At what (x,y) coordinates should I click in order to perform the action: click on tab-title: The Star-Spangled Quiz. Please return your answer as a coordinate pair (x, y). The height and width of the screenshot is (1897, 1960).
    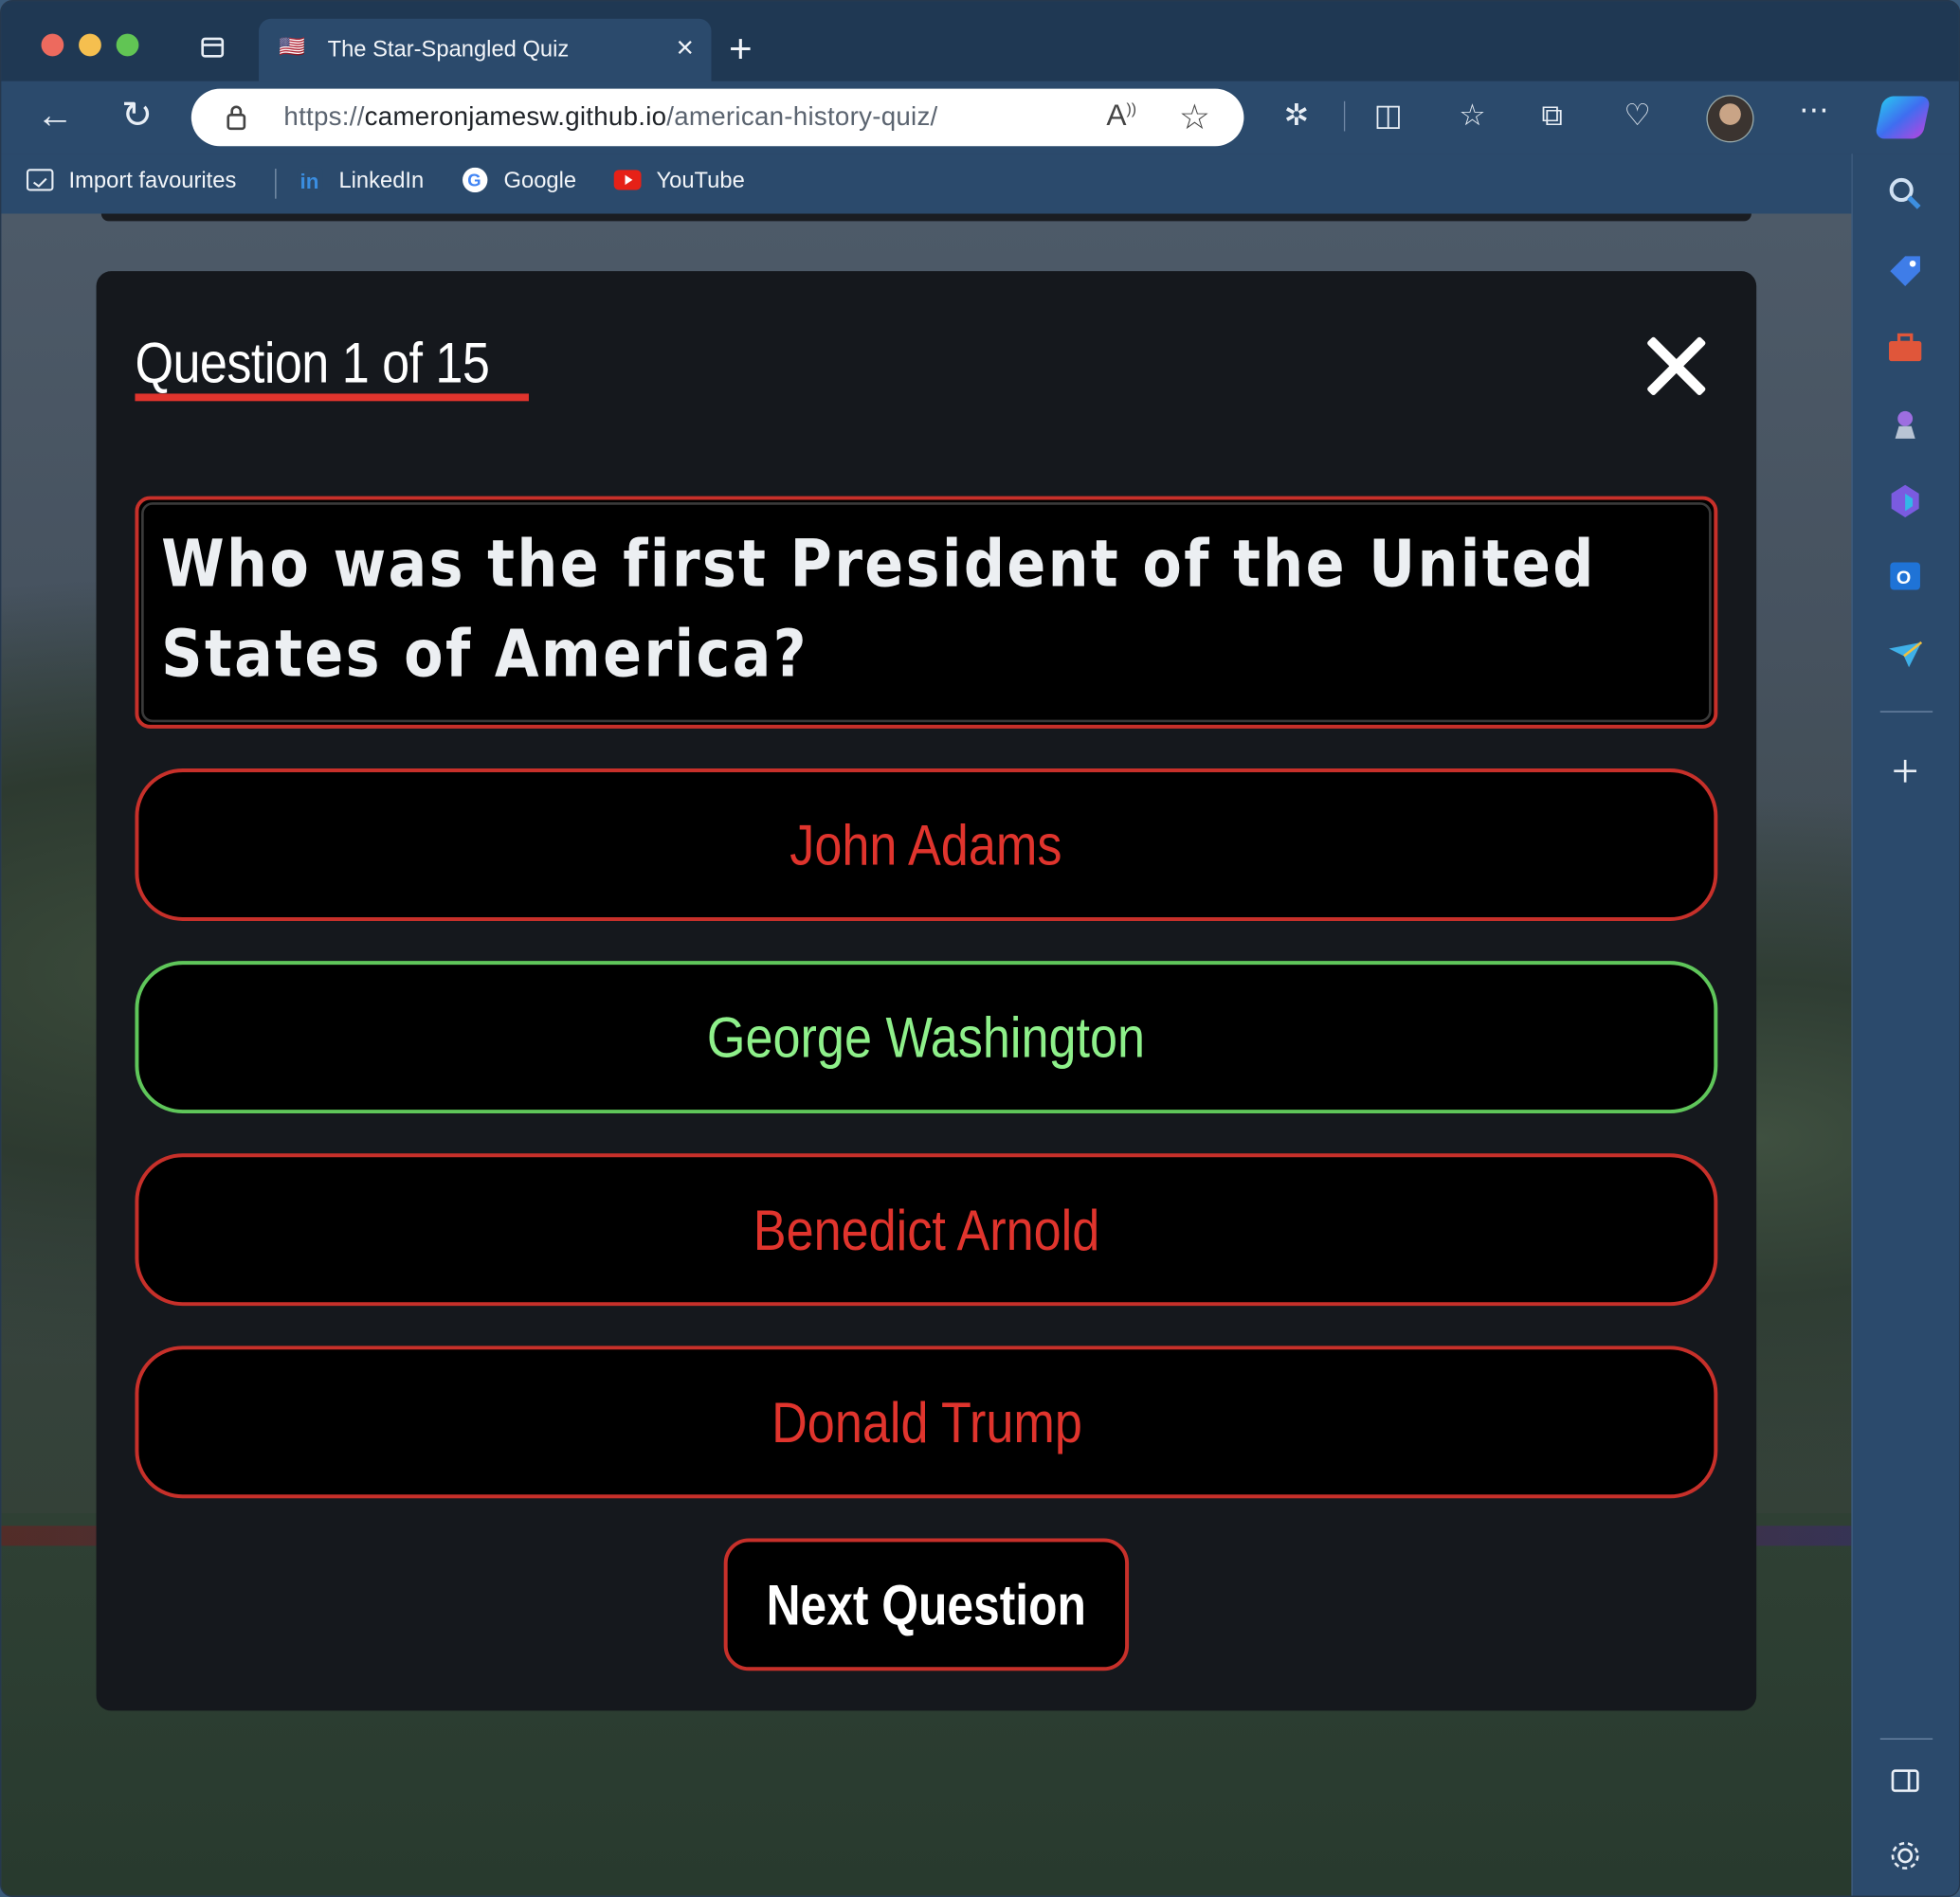
    Looking at the image, I should click on (448, 49).